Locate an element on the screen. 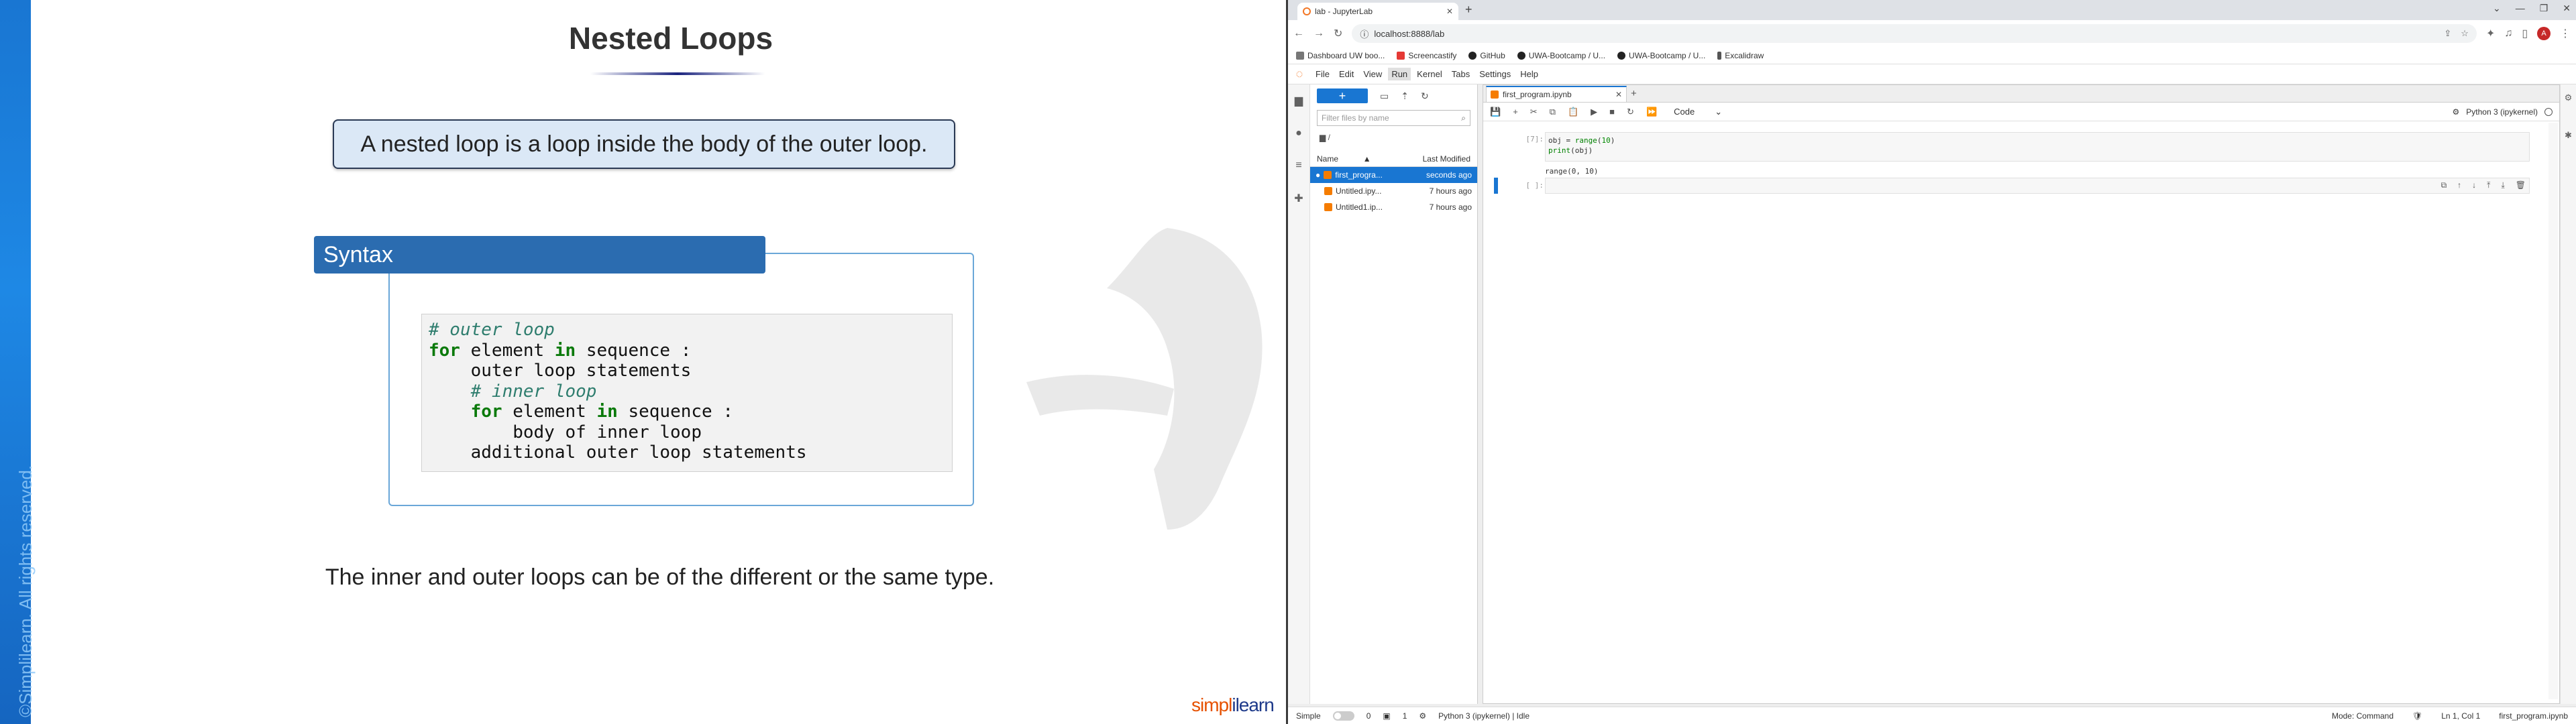 This screenshot has width=2576, height=724. delete-icon: 🗑 is located at coordinates (2521, 185).